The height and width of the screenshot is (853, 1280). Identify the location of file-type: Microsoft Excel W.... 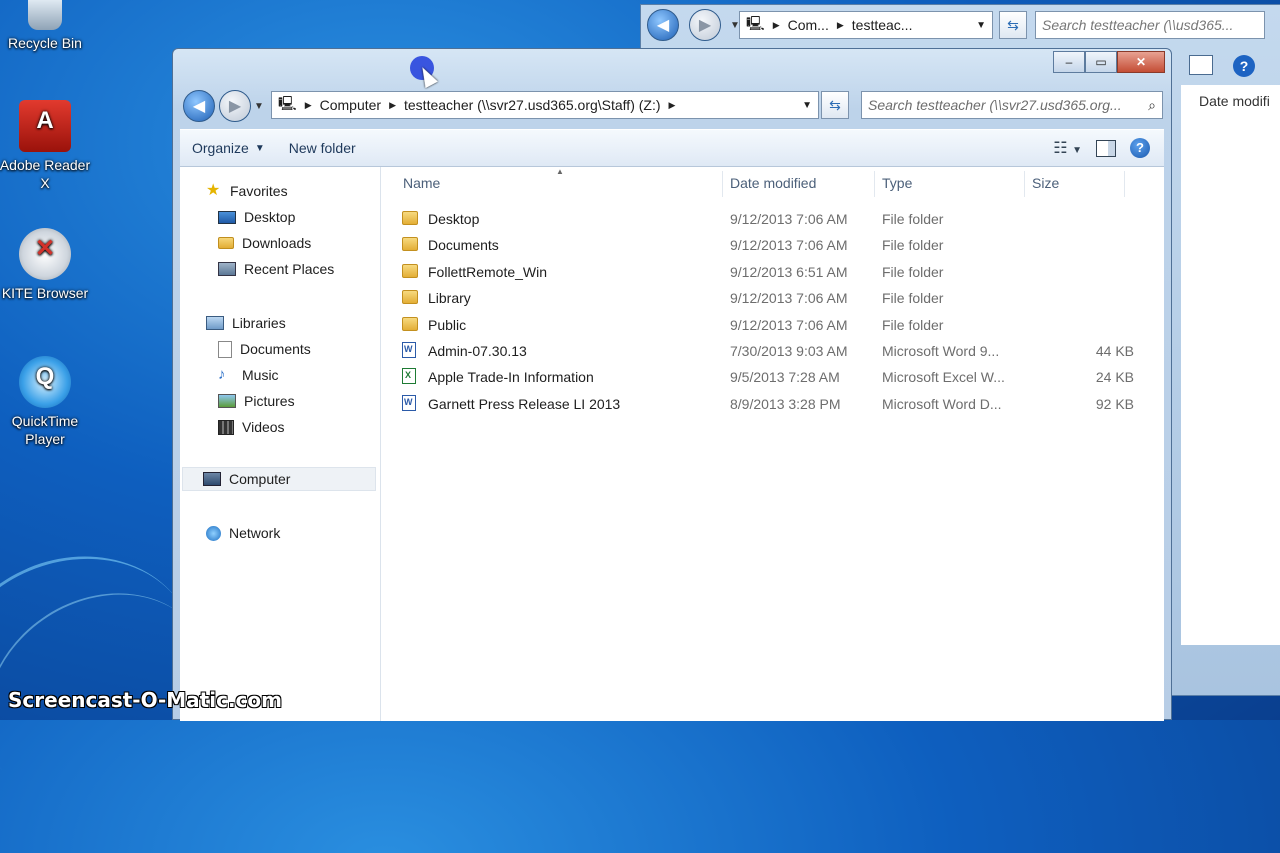
(943, 377).